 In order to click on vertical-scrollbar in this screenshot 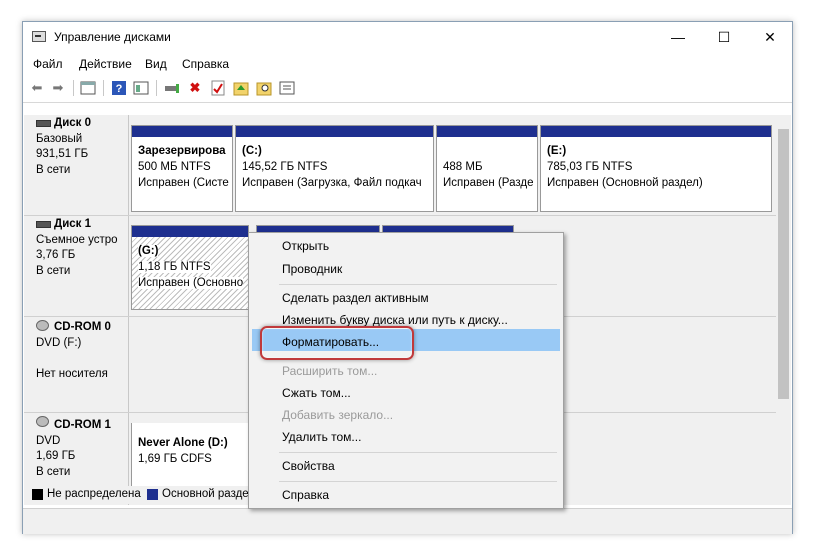, I will do `click(783, 310)`.